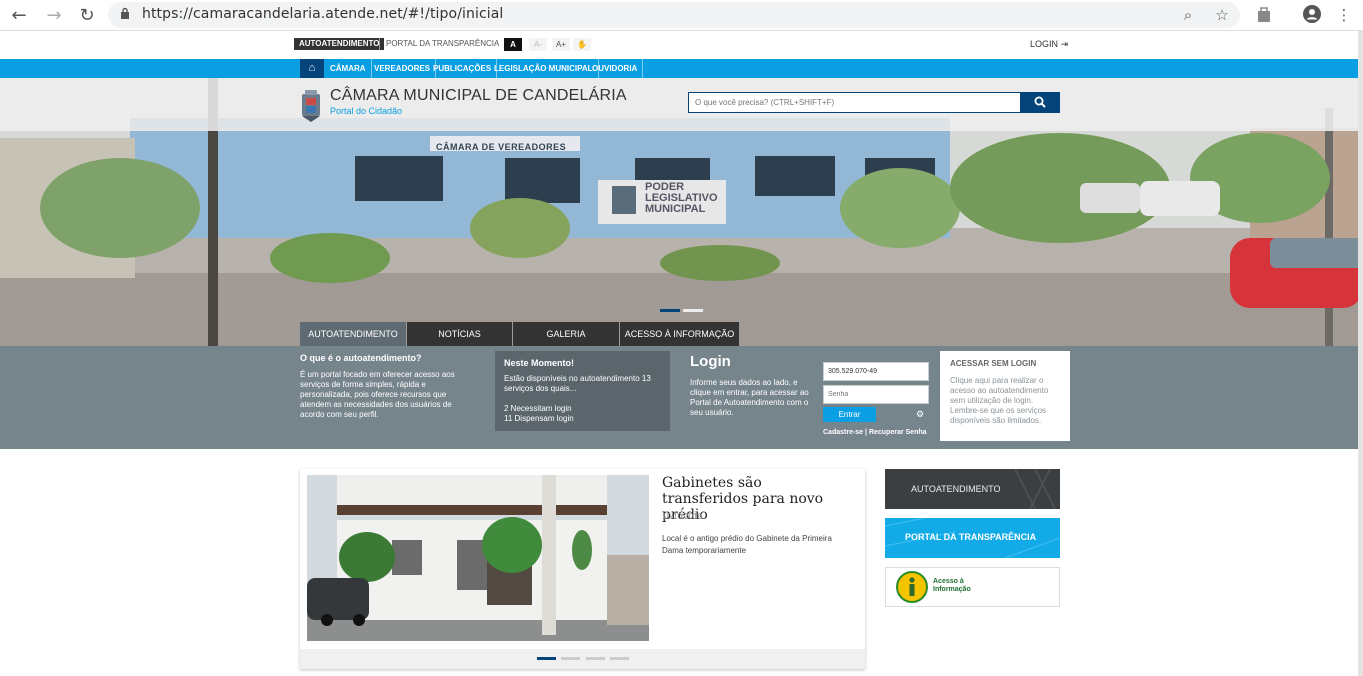 The image size is (1363, 676). I want to click on zoom-icon: ⌕, so click(1188, 15).